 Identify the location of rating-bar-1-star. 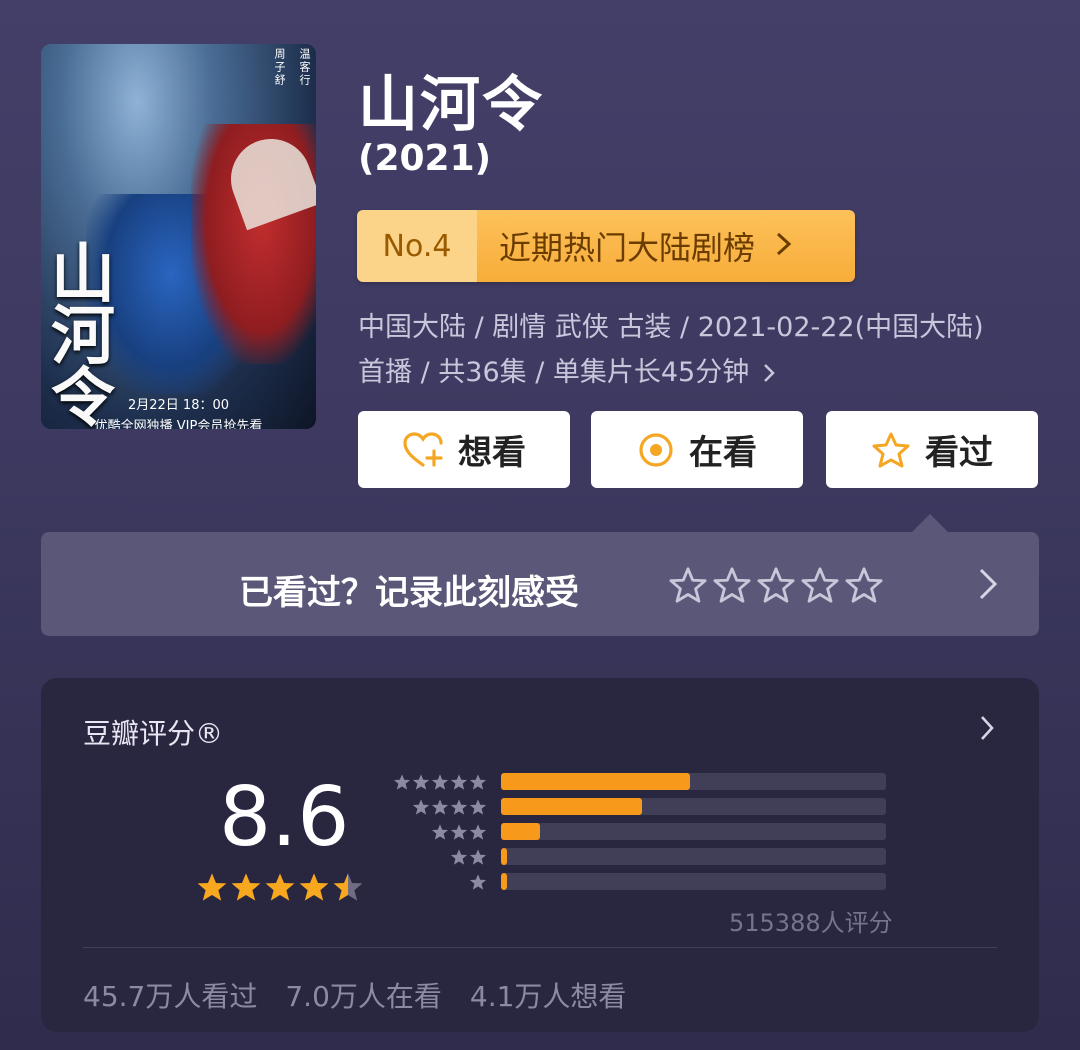
(639, 881).